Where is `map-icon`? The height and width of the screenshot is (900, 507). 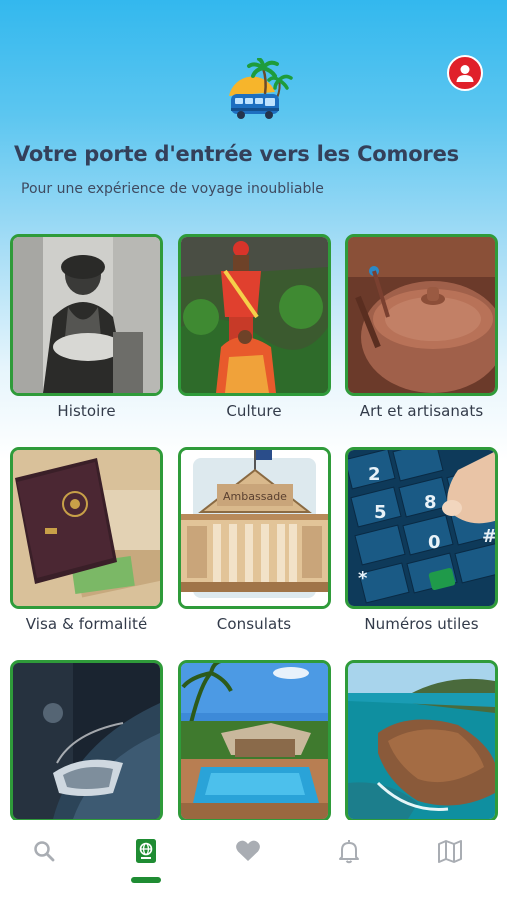
map-icon is located at coordinates (450, 851).